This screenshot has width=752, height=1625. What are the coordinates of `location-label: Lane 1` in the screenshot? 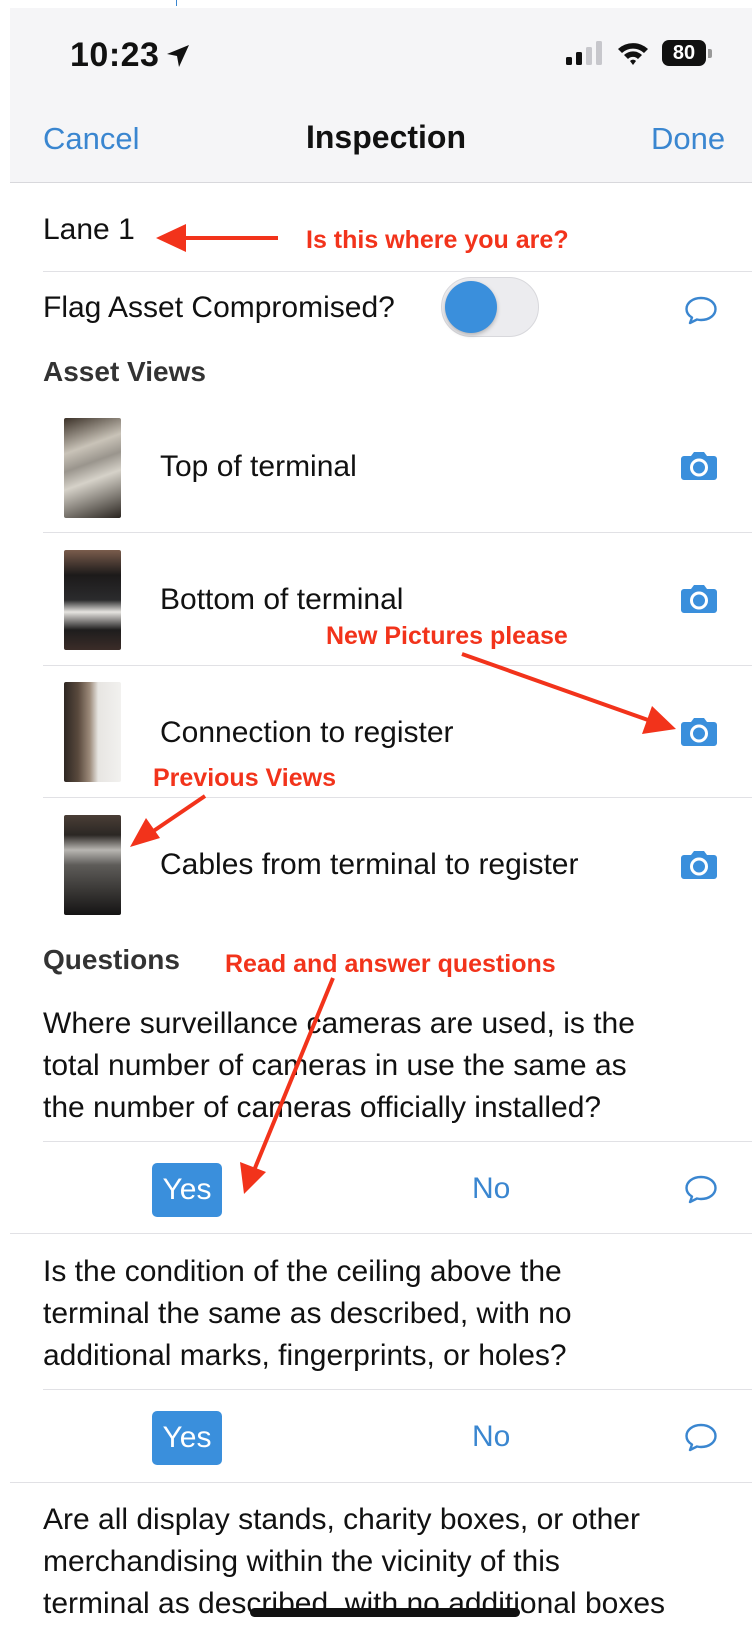 It's located at (89, 230).